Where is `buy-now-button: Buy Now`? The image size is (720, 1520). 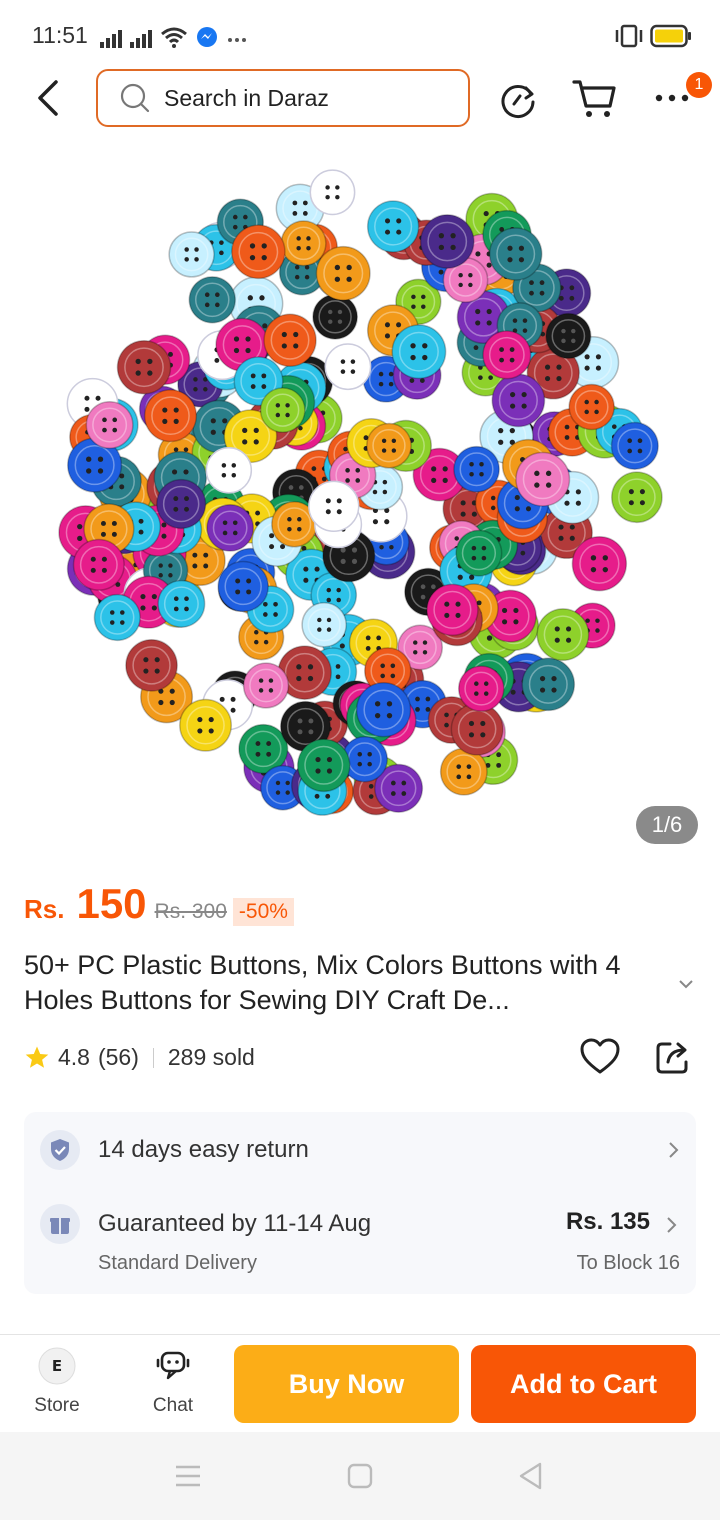 buy-now-button: Buy Now is located at coordinates (346, 1384).